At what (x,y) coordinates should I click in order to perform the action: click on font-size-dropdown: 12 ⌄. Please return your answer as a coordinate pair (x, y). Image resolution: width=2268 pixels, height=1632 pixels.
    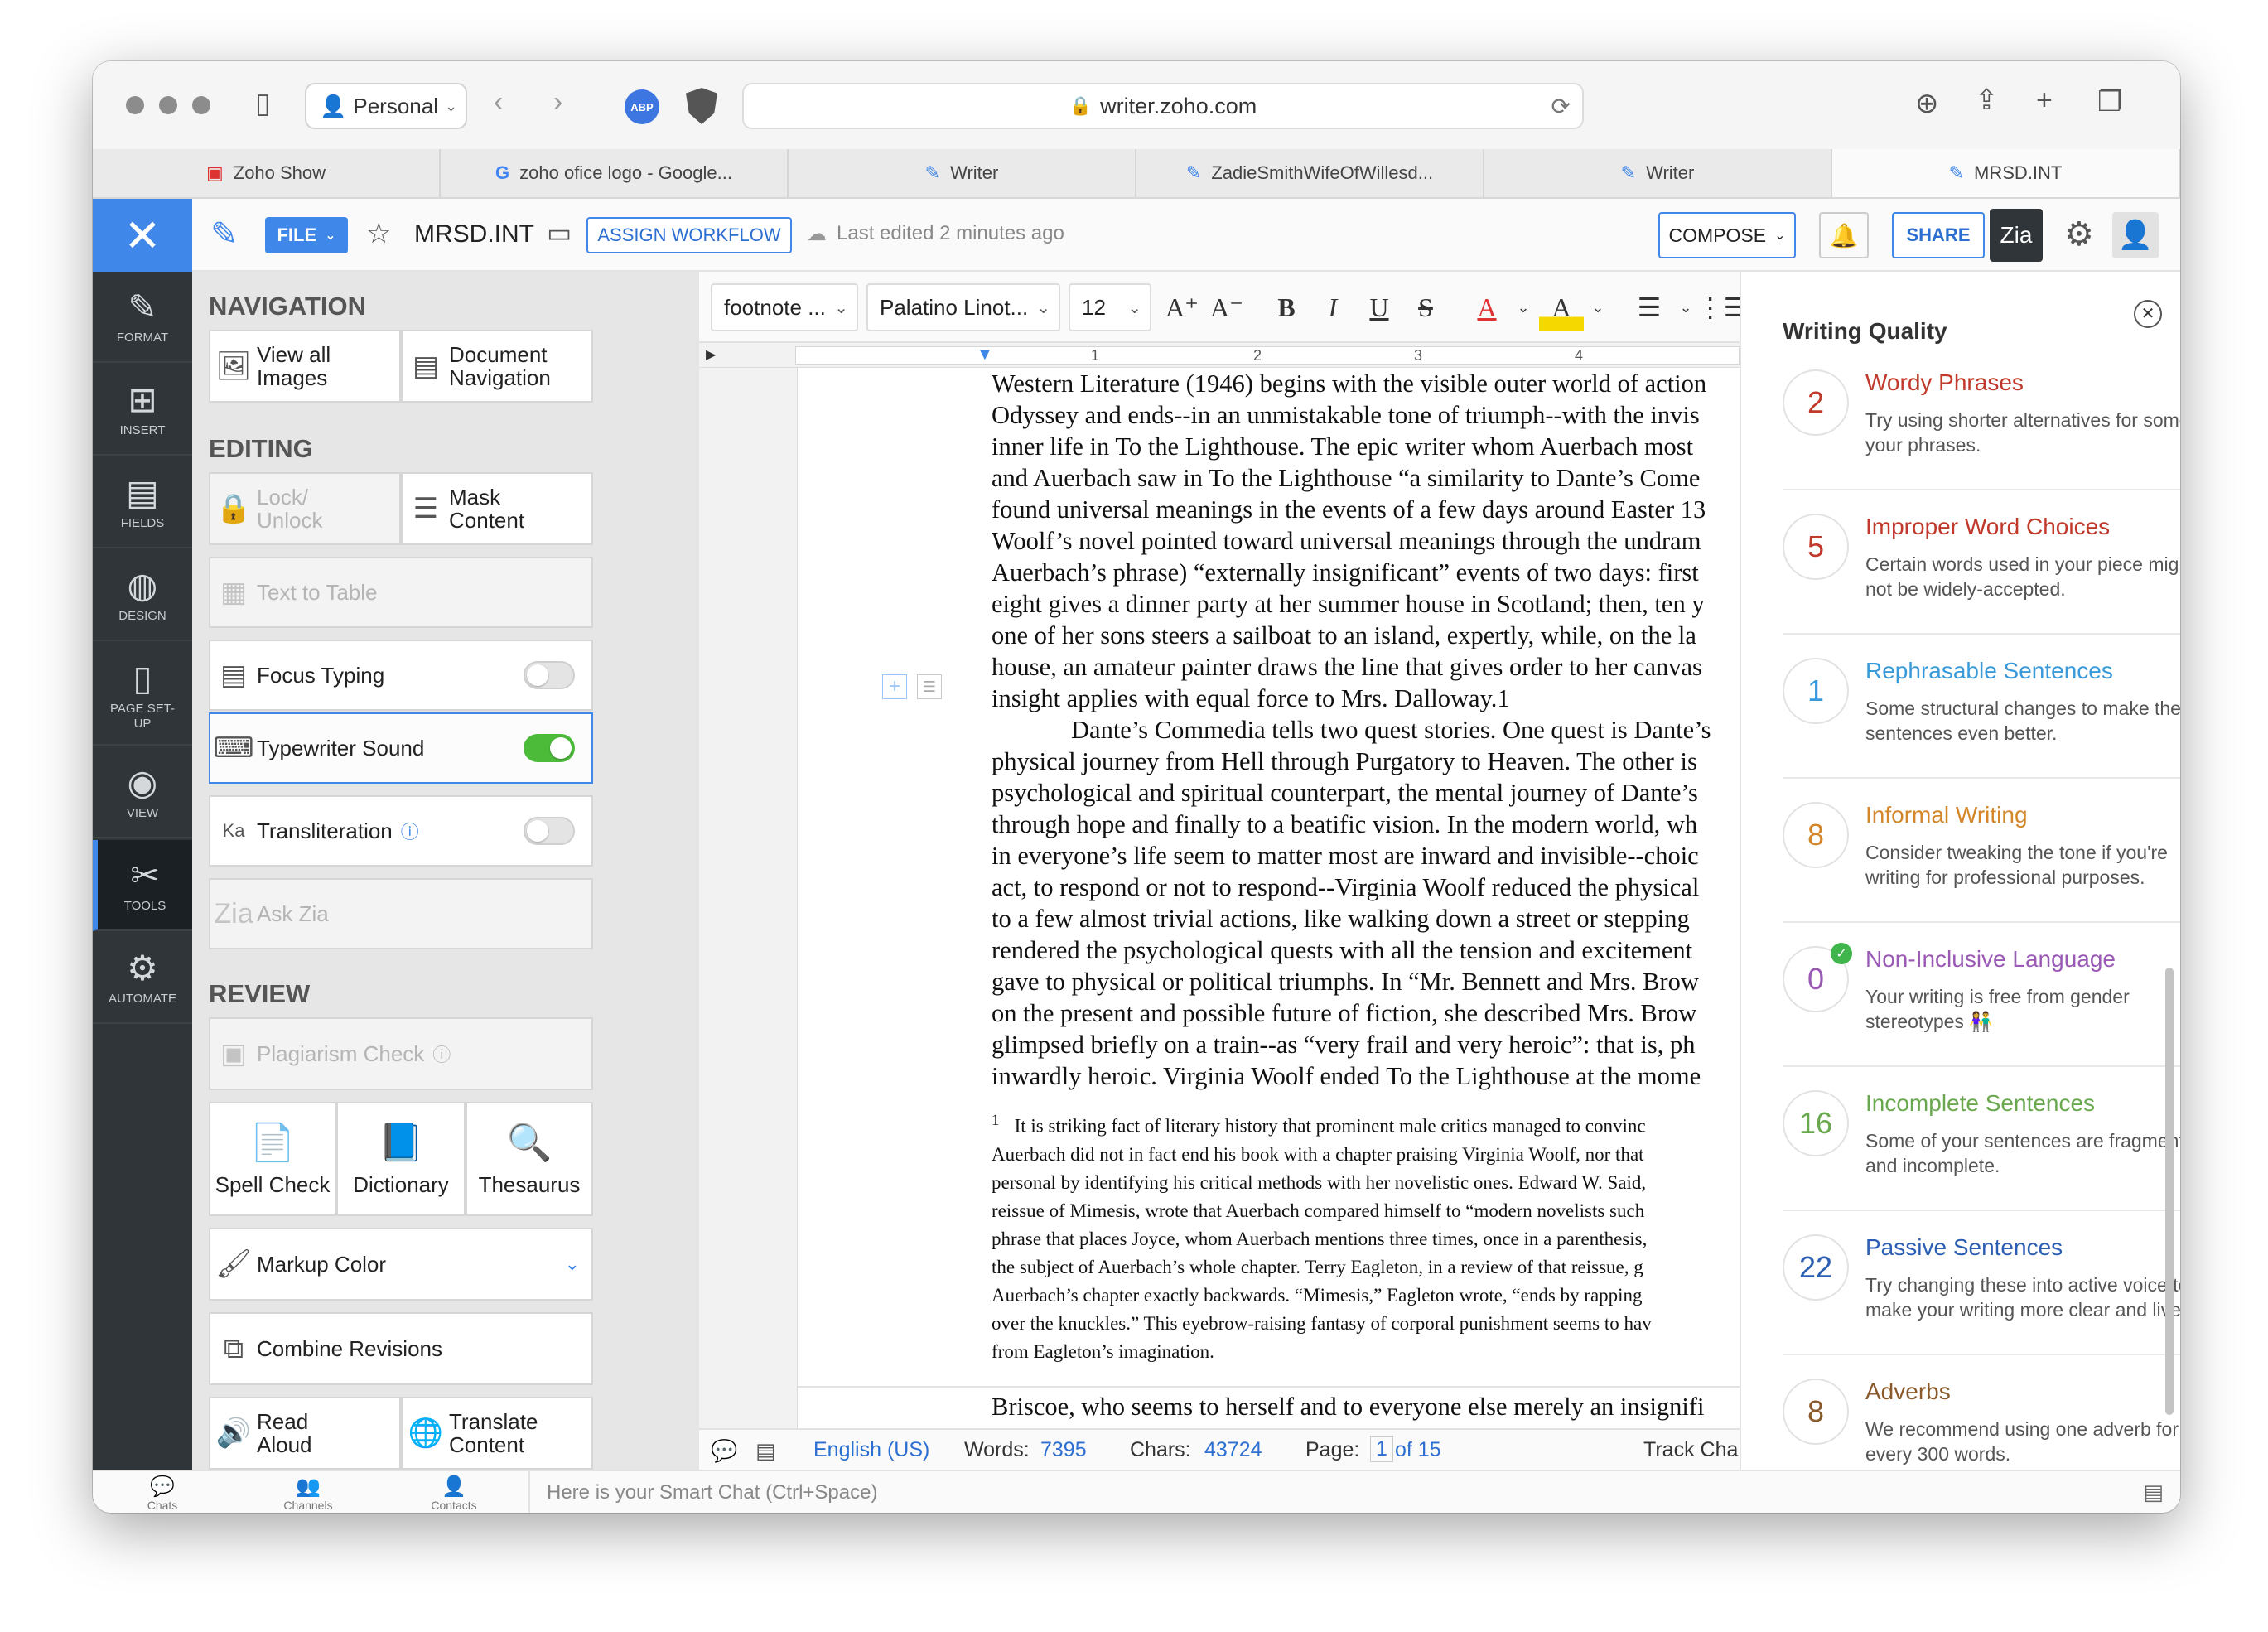
    Looking at the image, I should click on (1110, 307).